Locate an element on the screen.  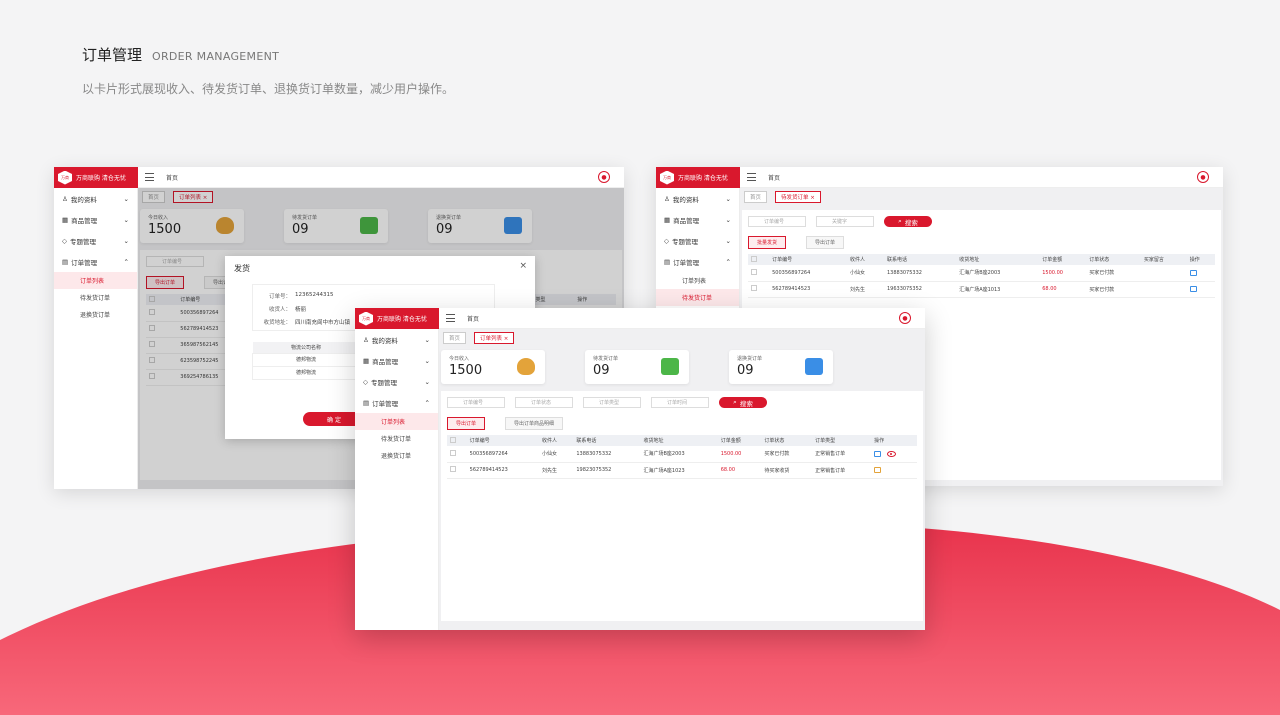
return-box-icon is located at coordinates (814, 366).